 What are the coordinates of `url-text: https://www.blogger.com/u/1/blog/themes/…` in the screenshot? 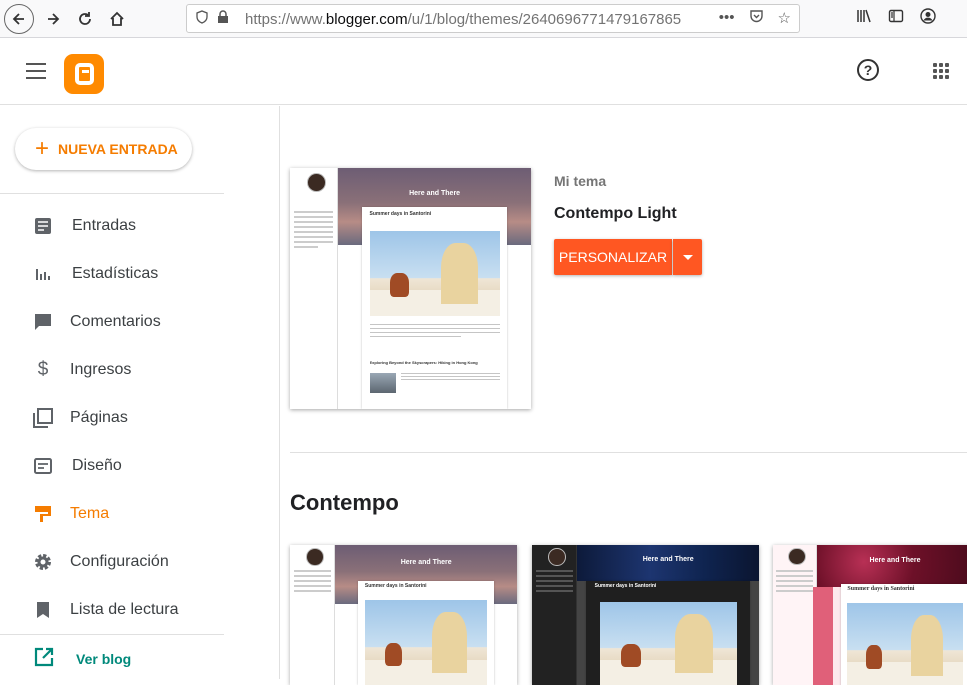 It's located at (463, 19).